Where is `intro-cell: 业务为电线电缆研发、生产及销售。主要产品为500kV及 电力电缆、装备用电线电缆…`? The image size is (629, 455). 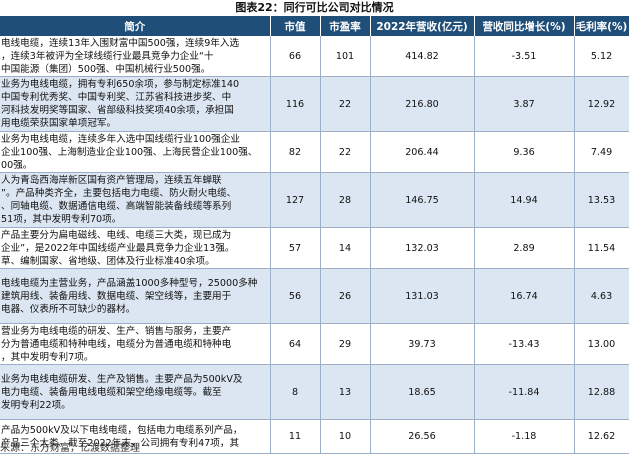 intro-cell: 业务为电线电缆研发、生产及销售。主要产品为500kV及 电力电缆、装备用电线电缆… is located at coordinates (135, 392).